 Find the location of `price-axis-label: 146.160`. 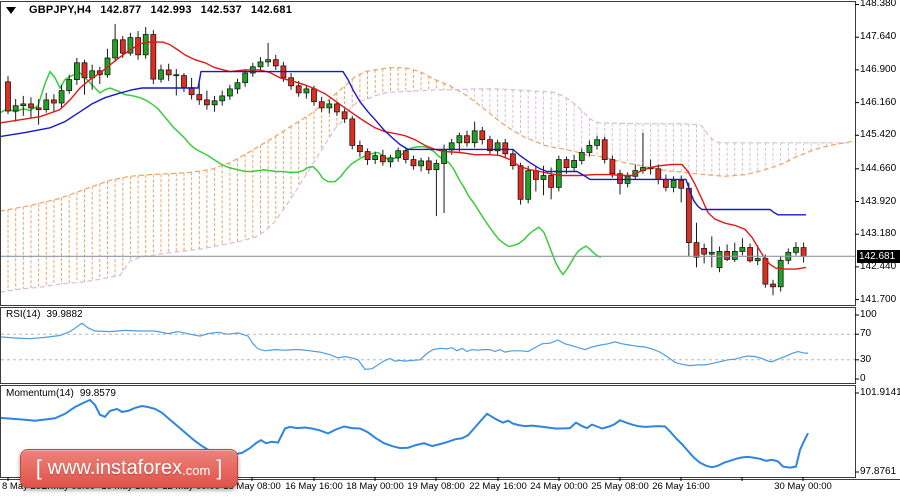

price-axis-label: 146.160 is located at coordinates (878, 102).